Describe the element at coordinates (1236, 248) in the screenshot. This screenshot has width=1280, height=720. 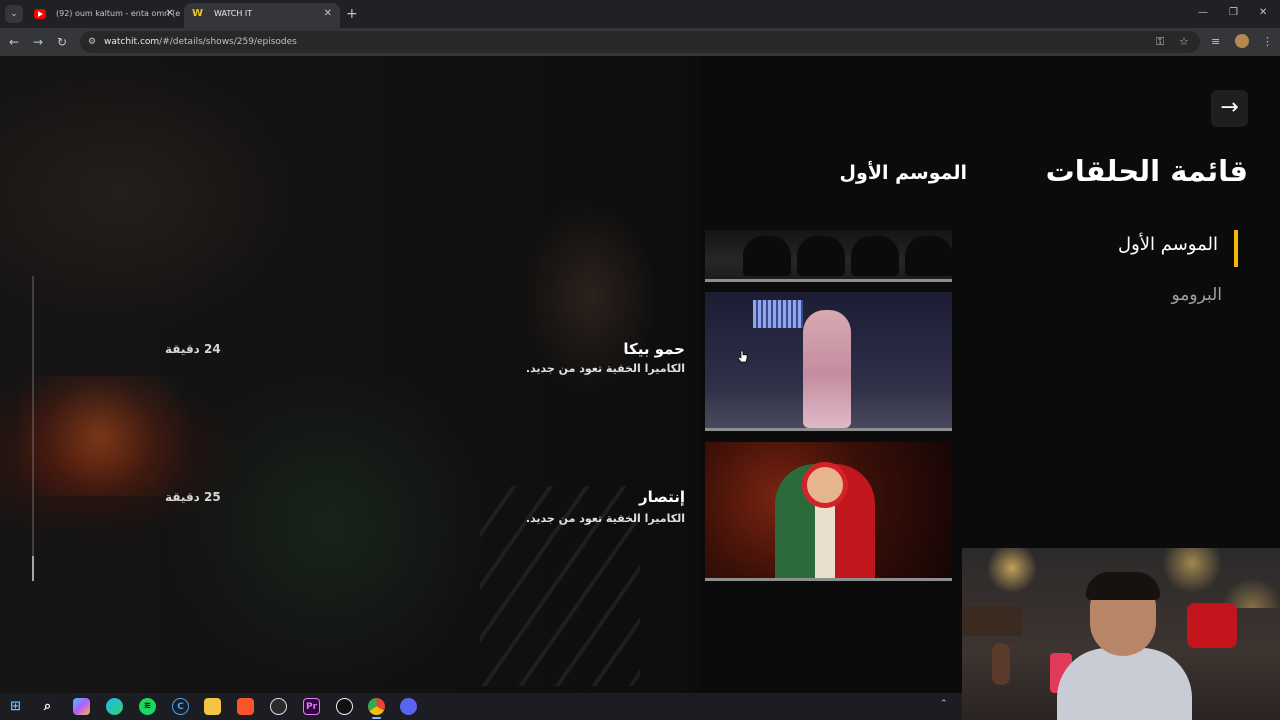
I see `active-season-indicator` at that location.